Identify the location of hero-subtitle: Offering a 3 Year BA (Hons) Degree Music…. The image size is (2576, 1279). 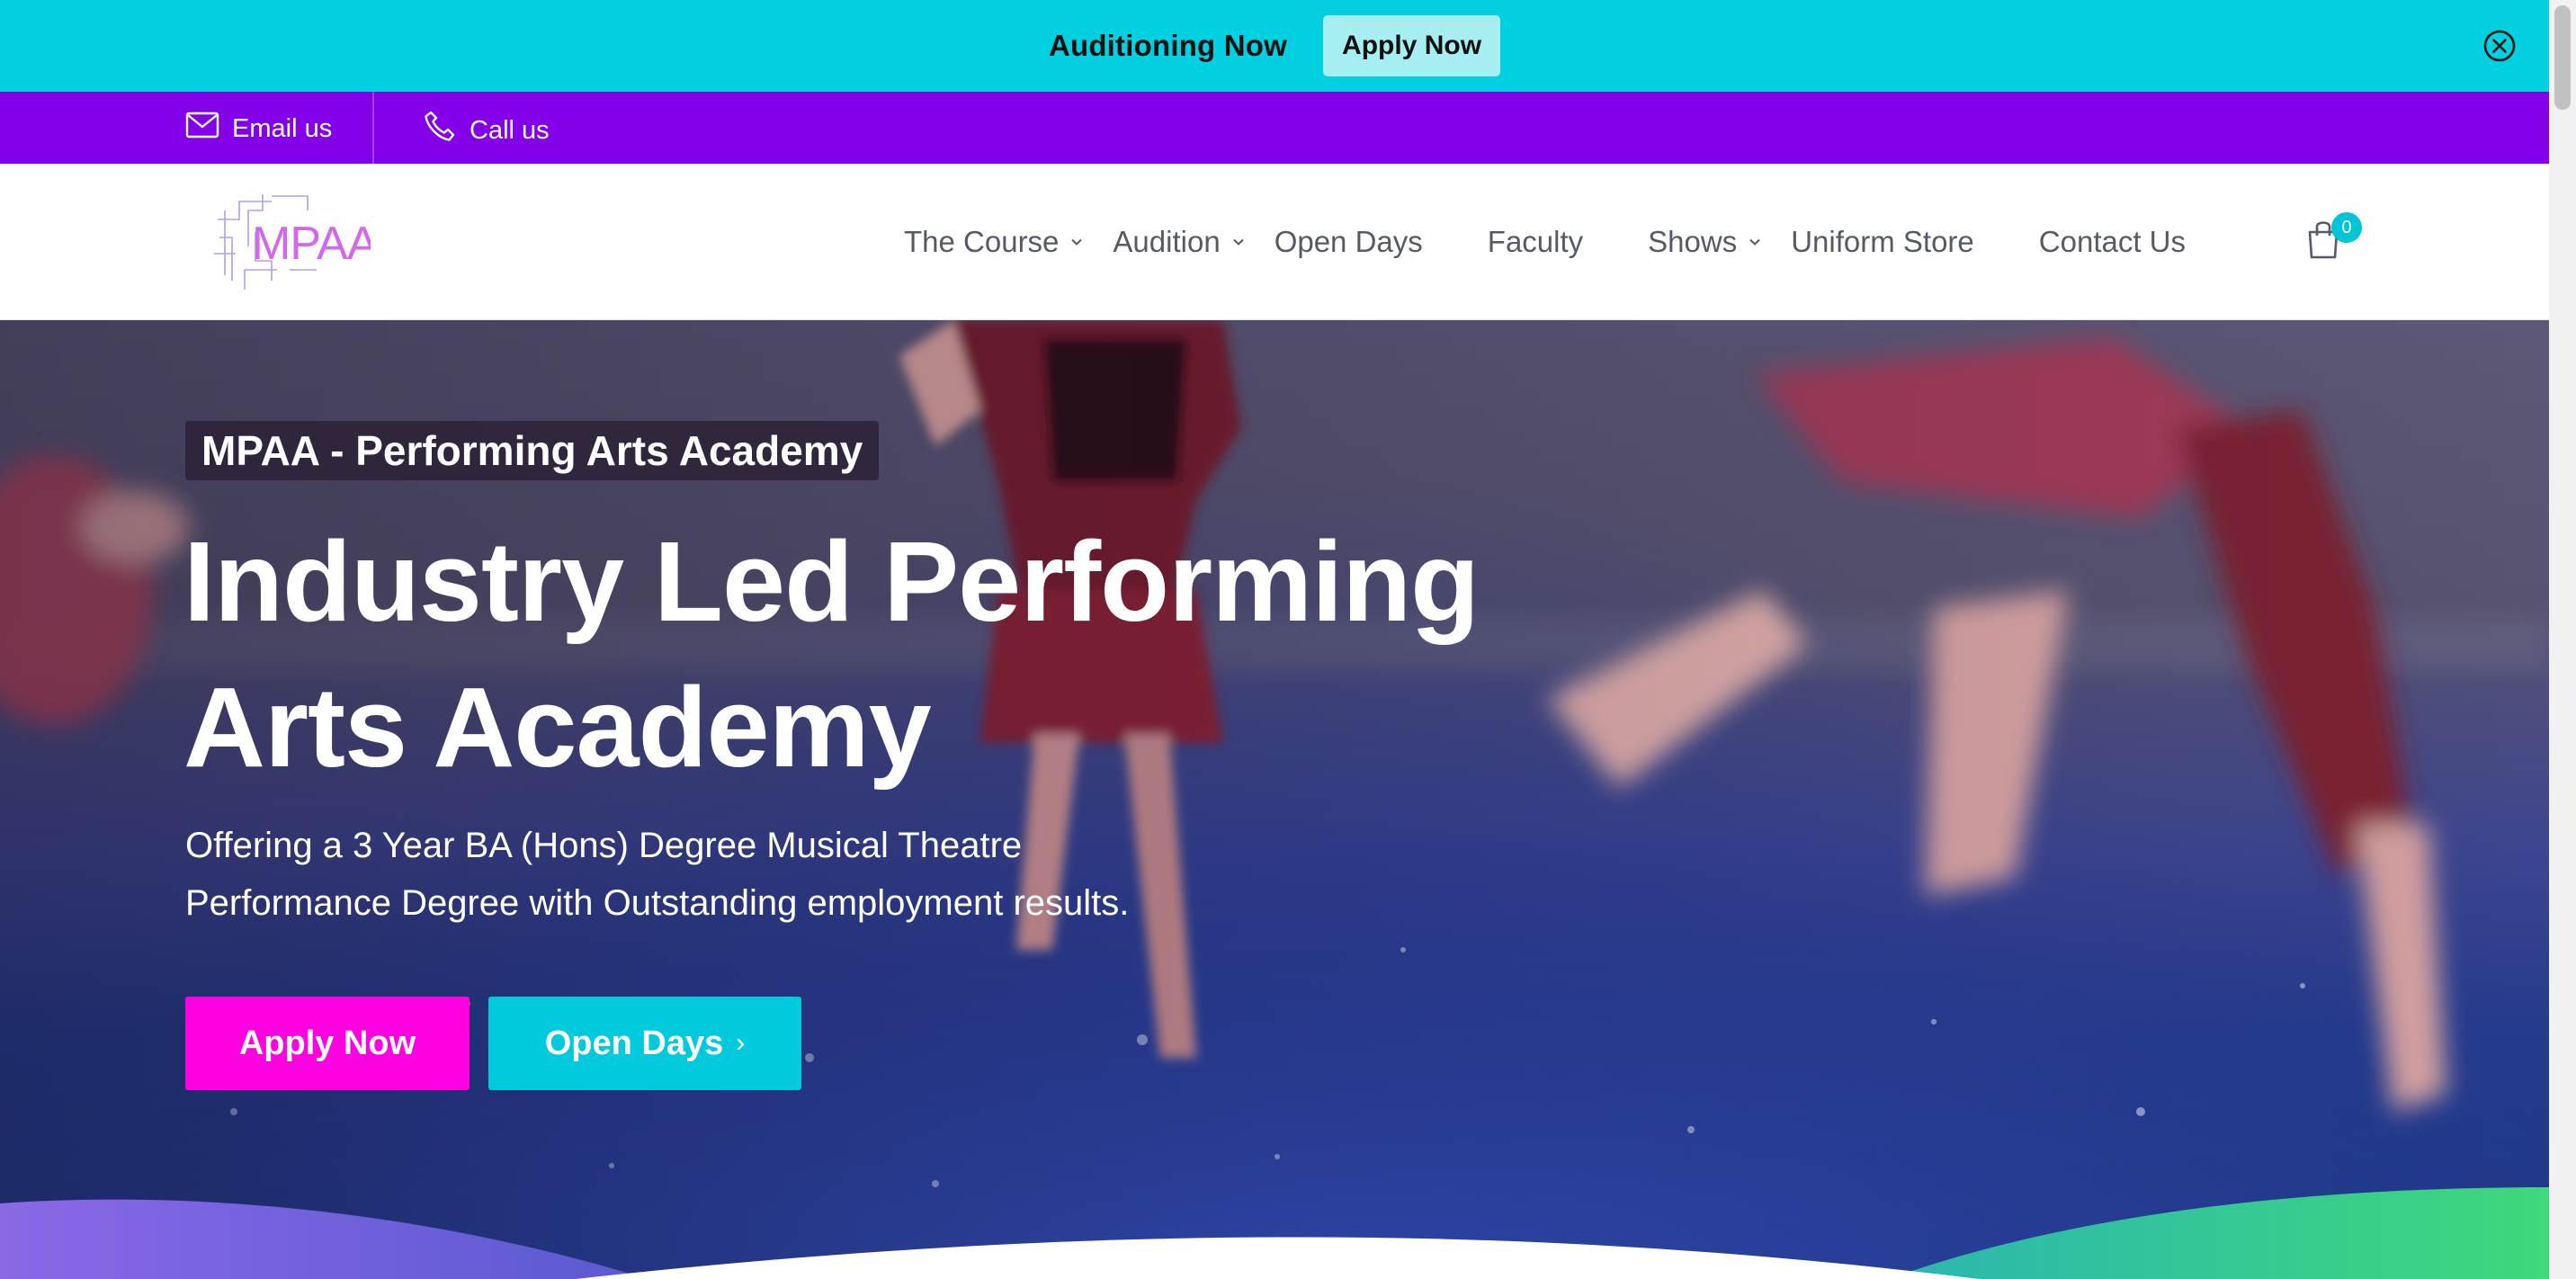
(770, 875).